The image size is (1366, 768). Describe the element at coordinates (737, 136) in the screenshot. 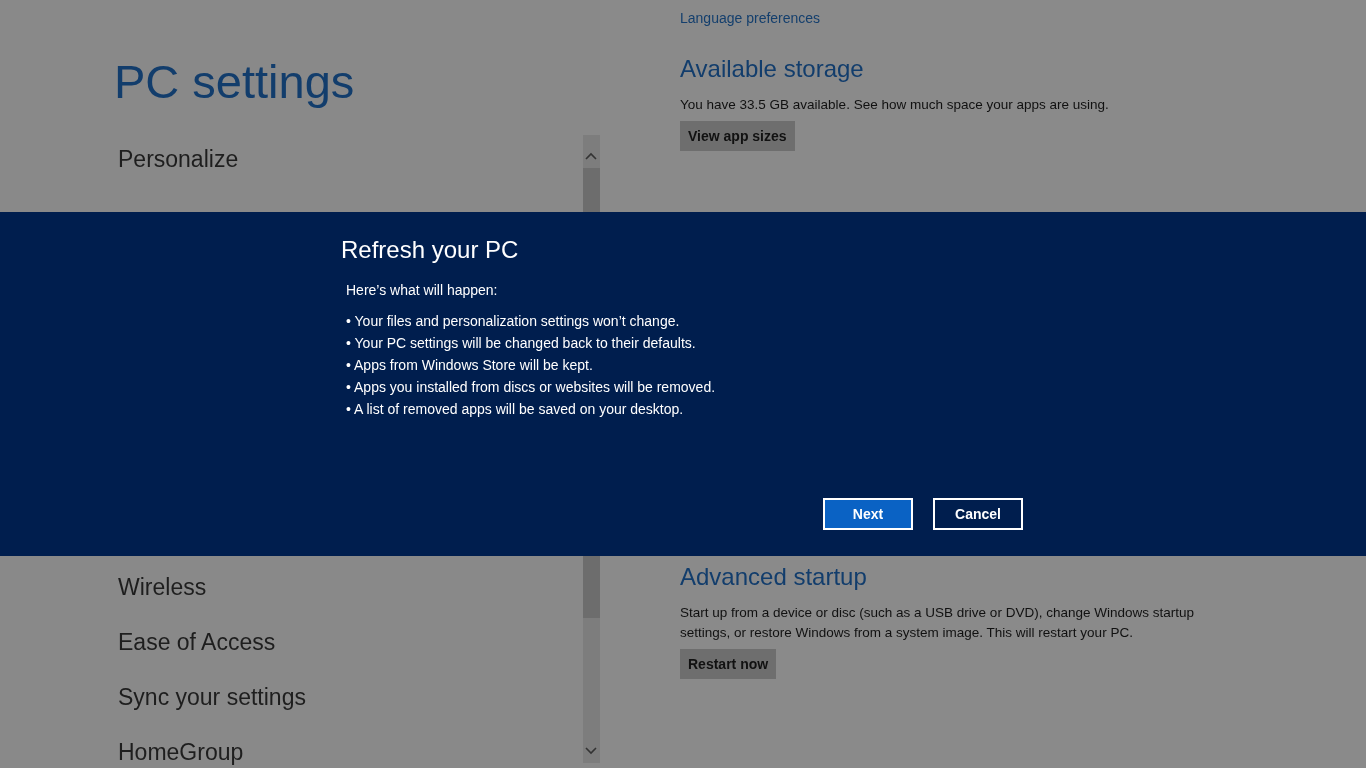

I see `section-button: View app sizes` at that location.